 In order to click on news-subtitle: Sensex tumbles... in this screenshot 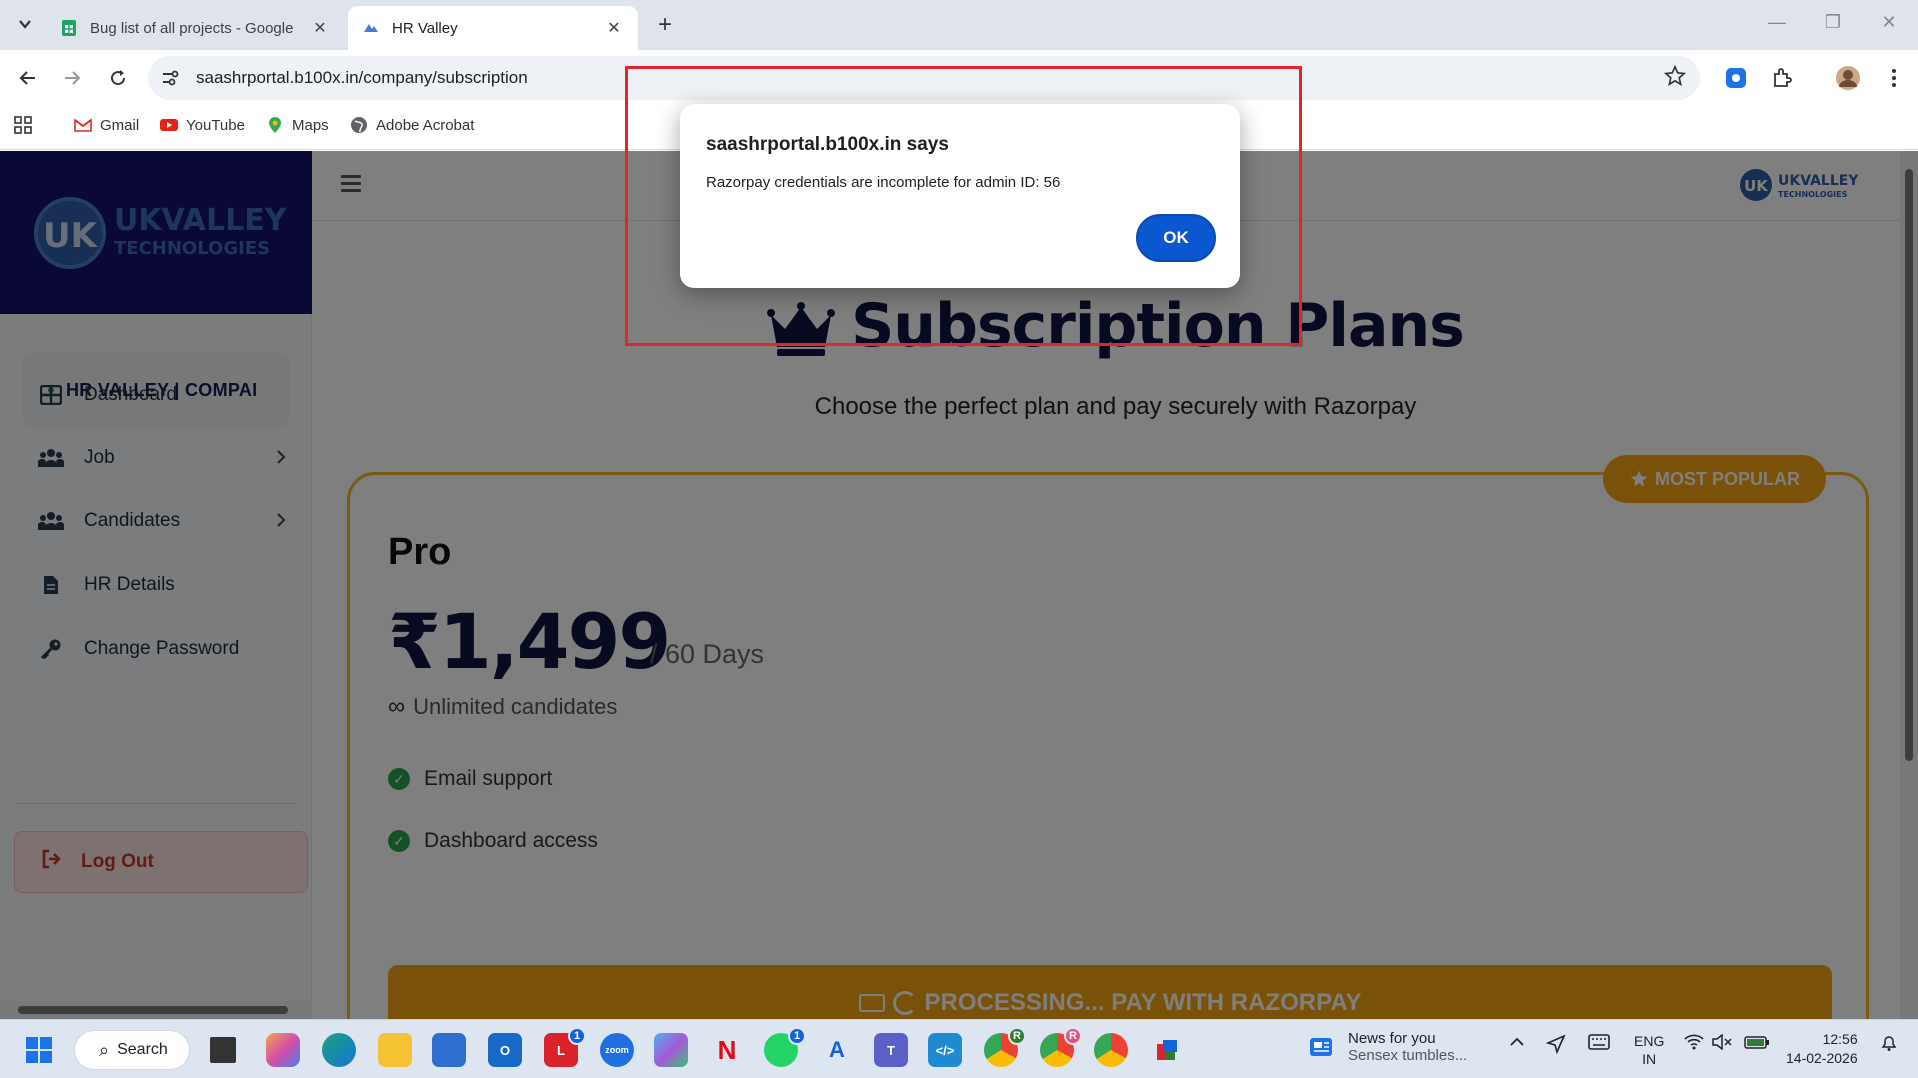, I will do `click(1408, 1055)`.